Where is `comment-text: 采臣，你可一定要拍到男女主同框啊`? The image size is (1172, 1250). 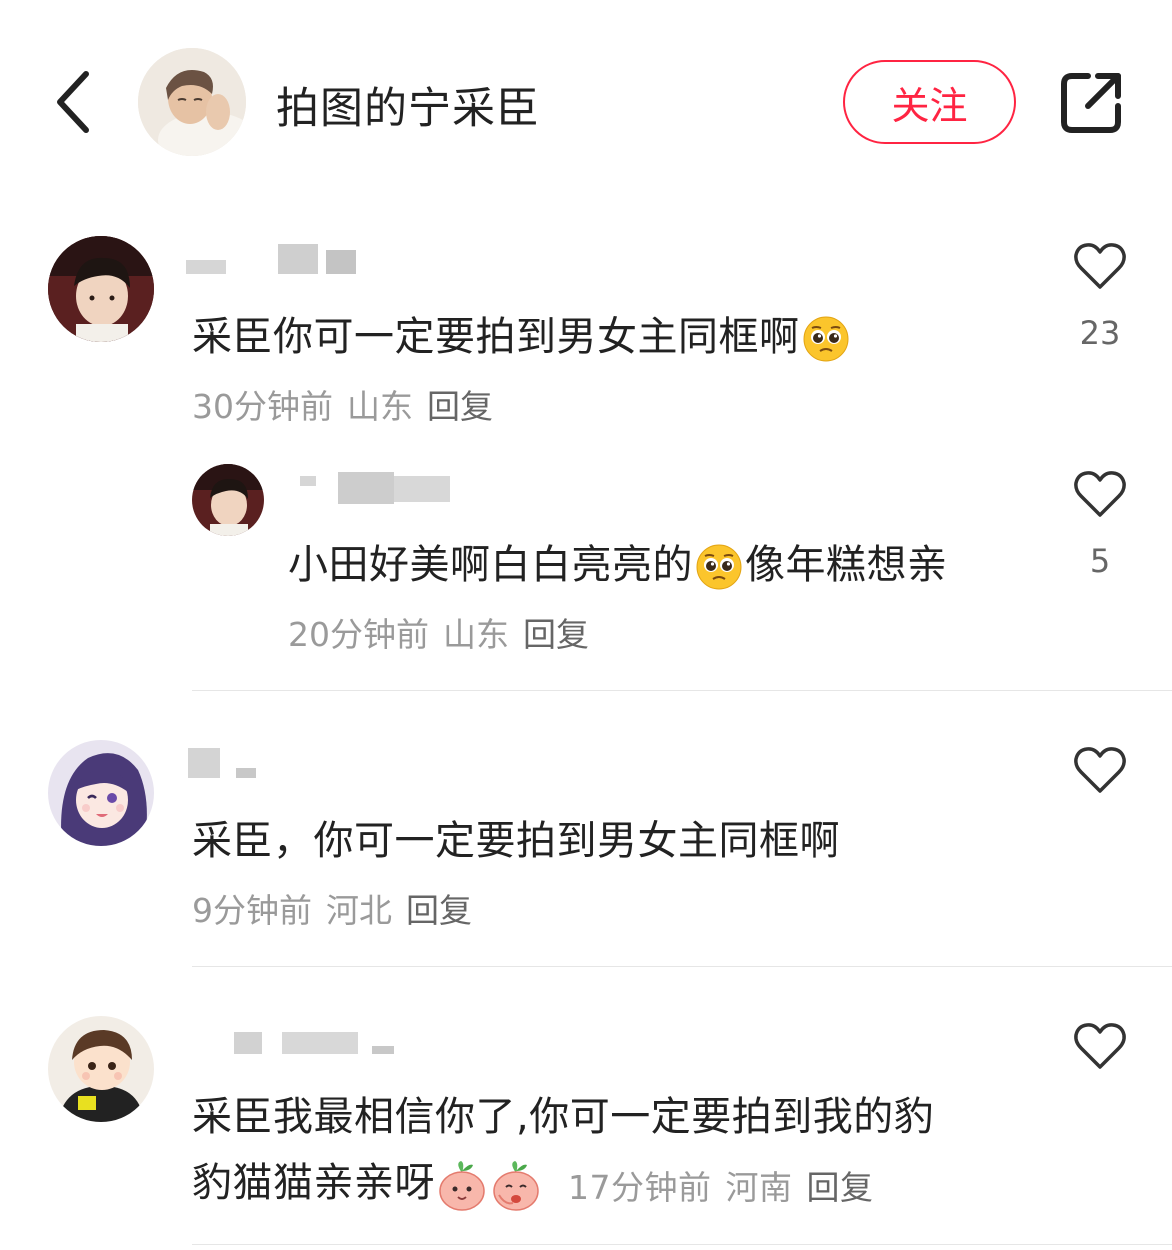
comment-text: 采臣，你可一定要拍到男女主同框啊 is located at coordinates (516, 841).